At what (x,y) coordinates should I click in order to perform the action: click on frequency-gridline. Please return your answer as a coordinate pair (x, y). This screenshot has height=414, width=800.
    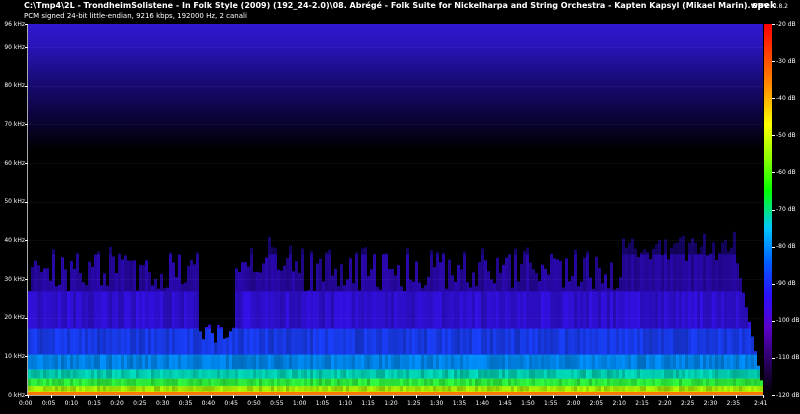
    Looking at the image, I should click on (395, 318).